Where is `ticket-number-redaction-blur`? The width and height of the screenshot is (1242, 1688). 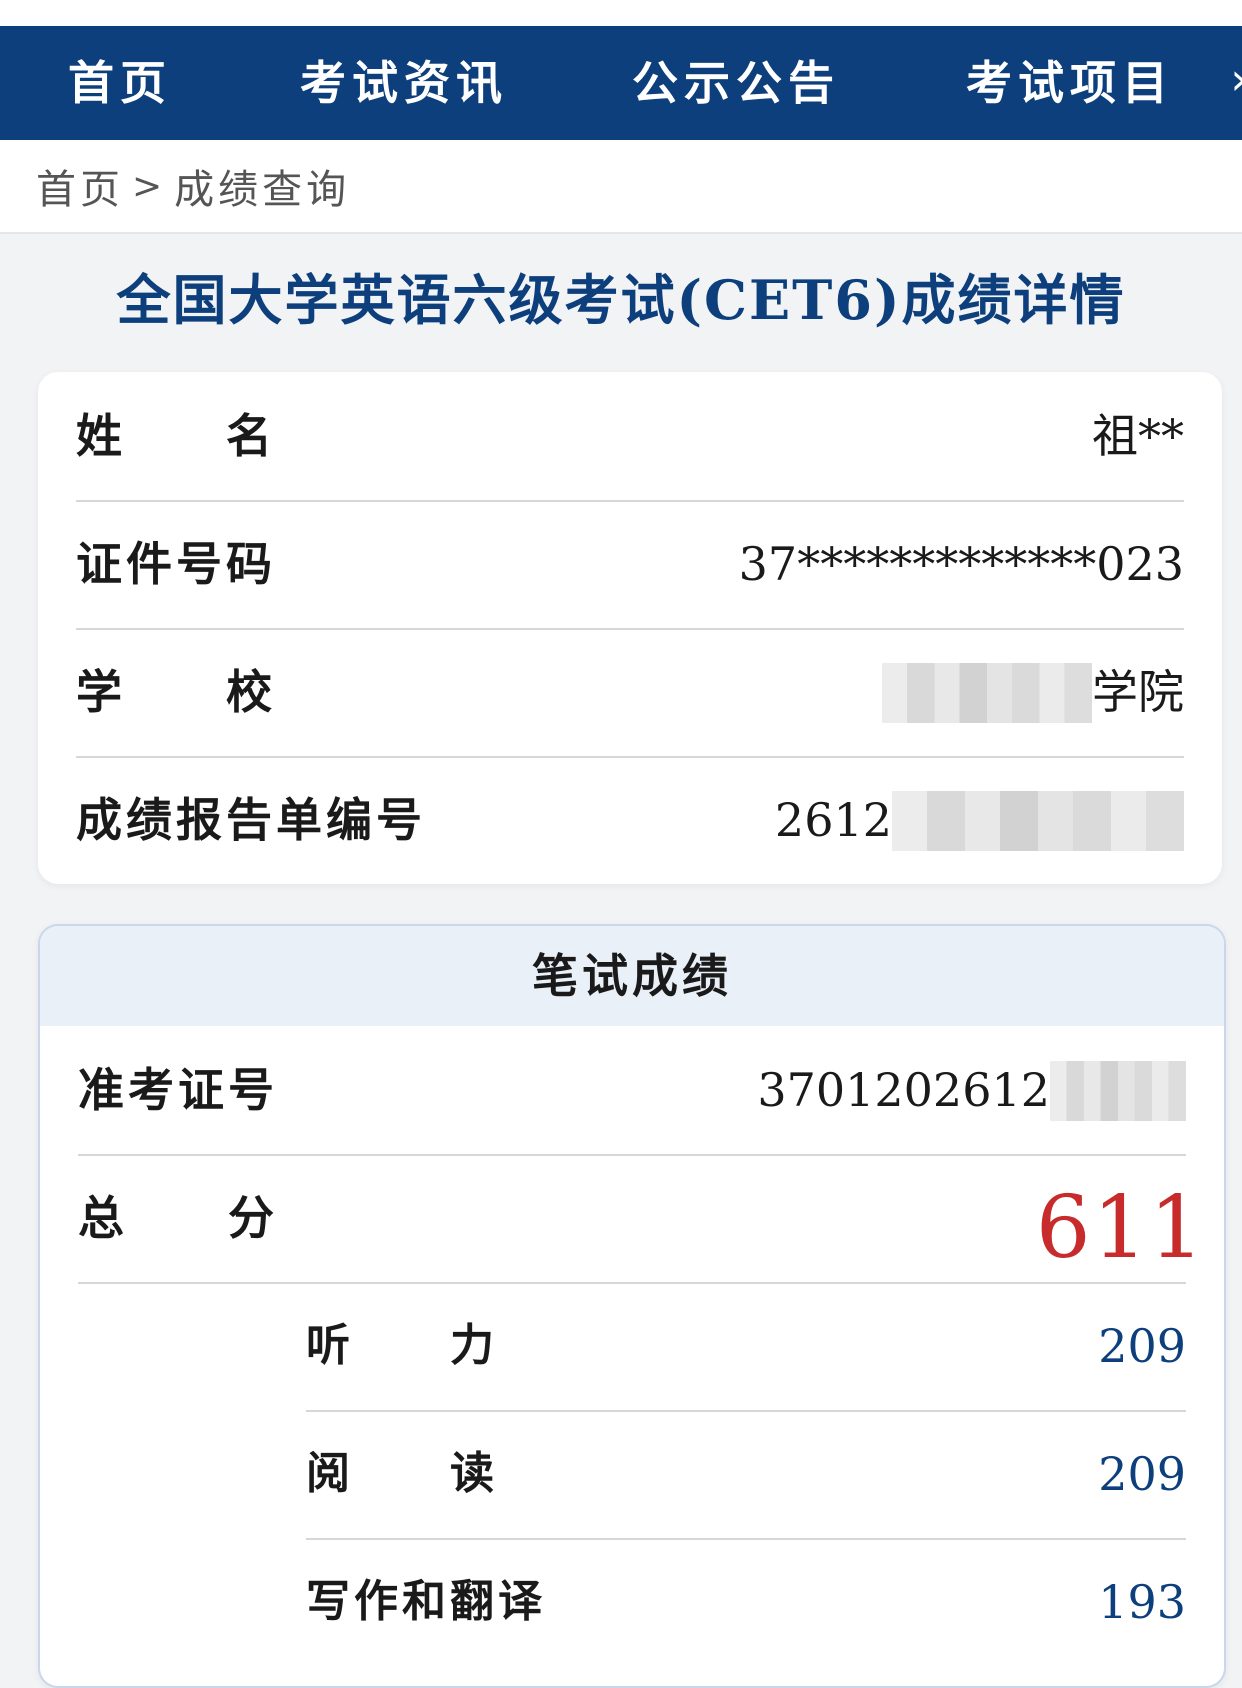 ticket-number-redaction-blur is located at coordinates (1118, 1091).